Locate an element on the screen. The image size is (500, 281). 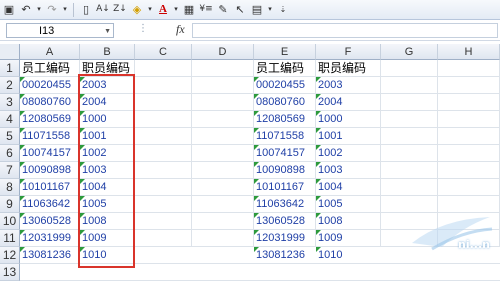
cell-a2: 00020455 is located at coordinates (50, 85).